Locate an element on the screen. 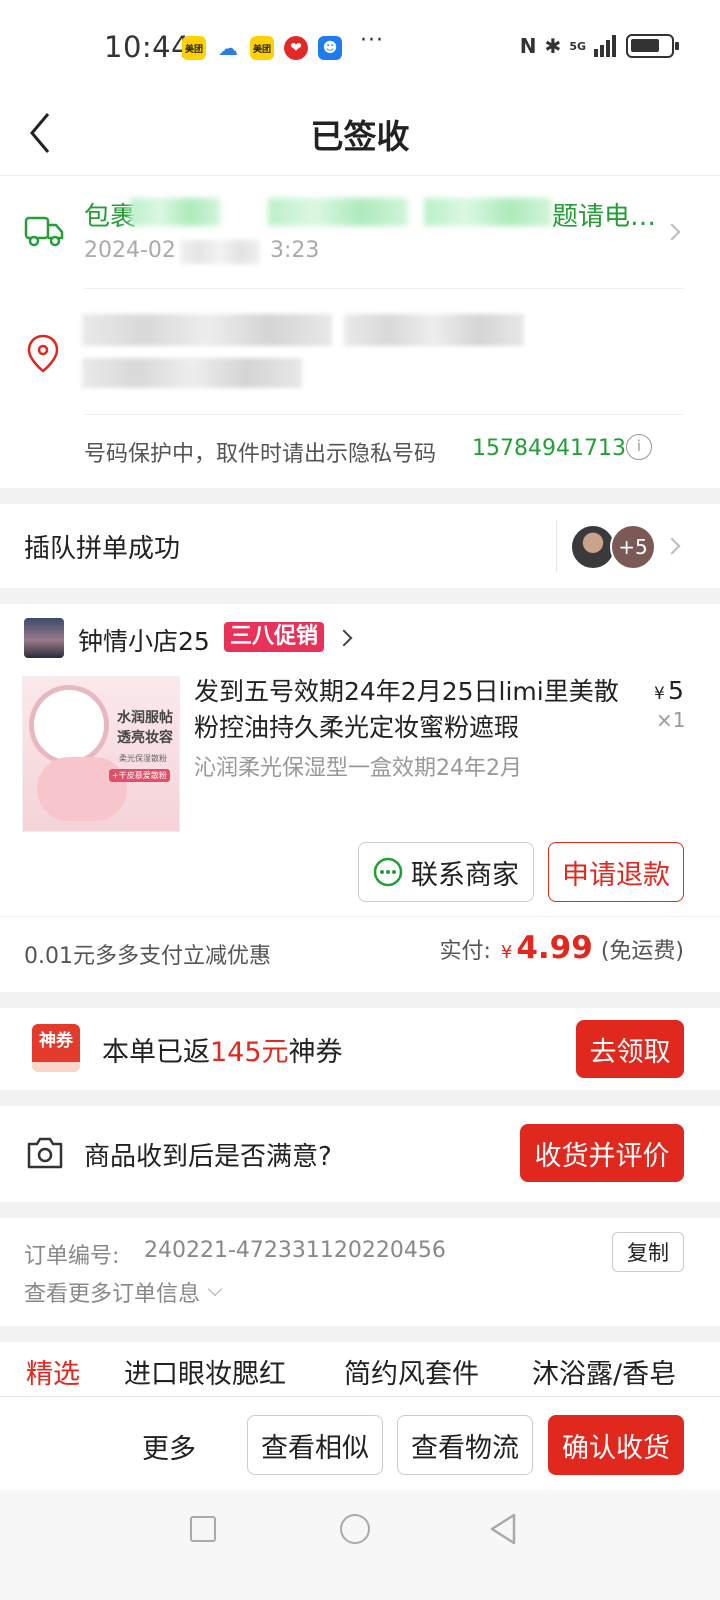 The image size is (720, 1600). paid-amount-row: 实付: ¥ 4.99 (免运费) is located at coordinates (561, 948).